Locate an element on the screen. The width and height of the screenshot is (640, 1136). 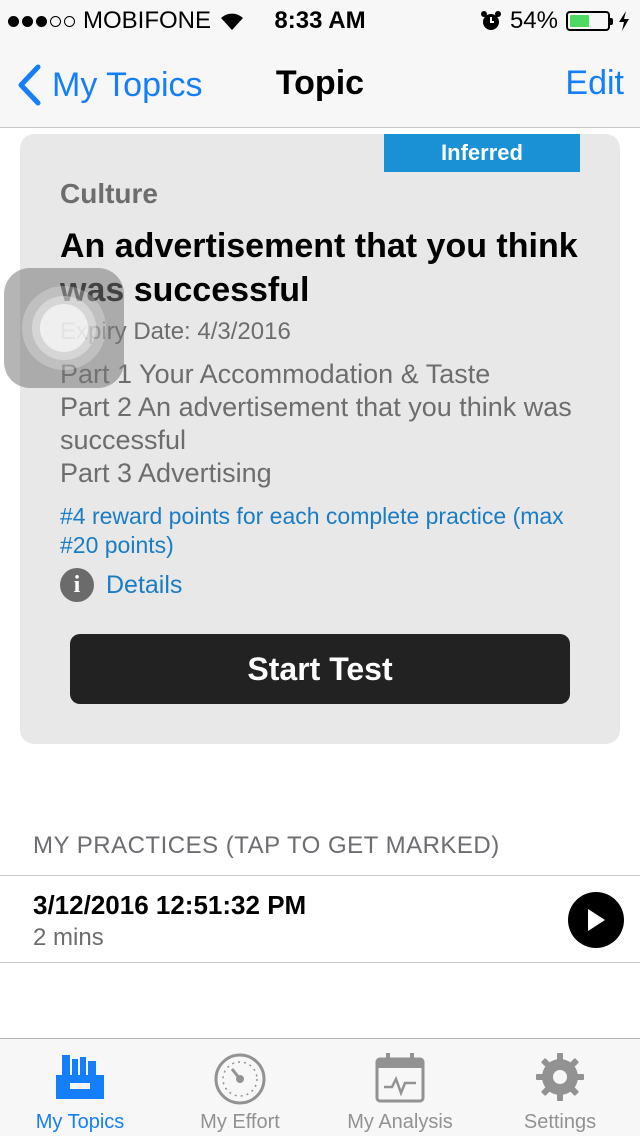
calendar-chart-icon is located at coordinates (400, 1078).